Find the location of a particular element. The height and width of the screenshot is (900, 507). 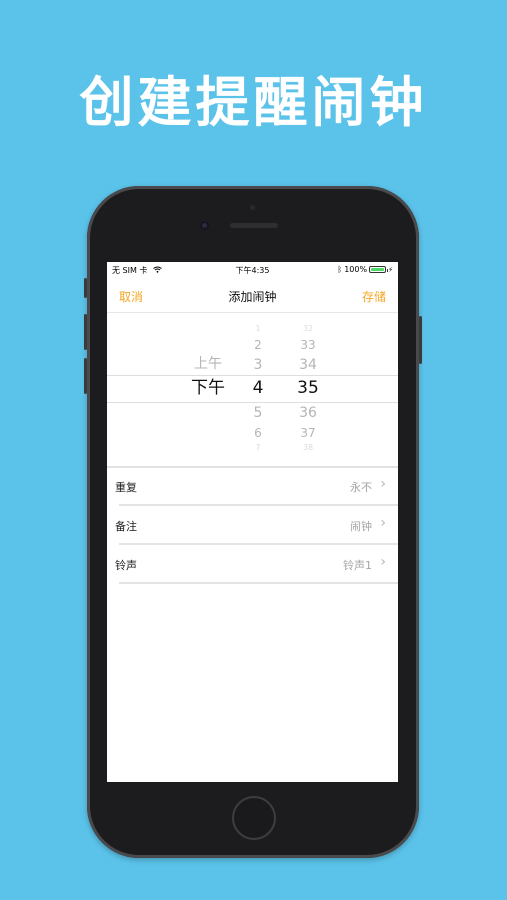

ampm-selected: 下午 is located at coordinates (208, 388).